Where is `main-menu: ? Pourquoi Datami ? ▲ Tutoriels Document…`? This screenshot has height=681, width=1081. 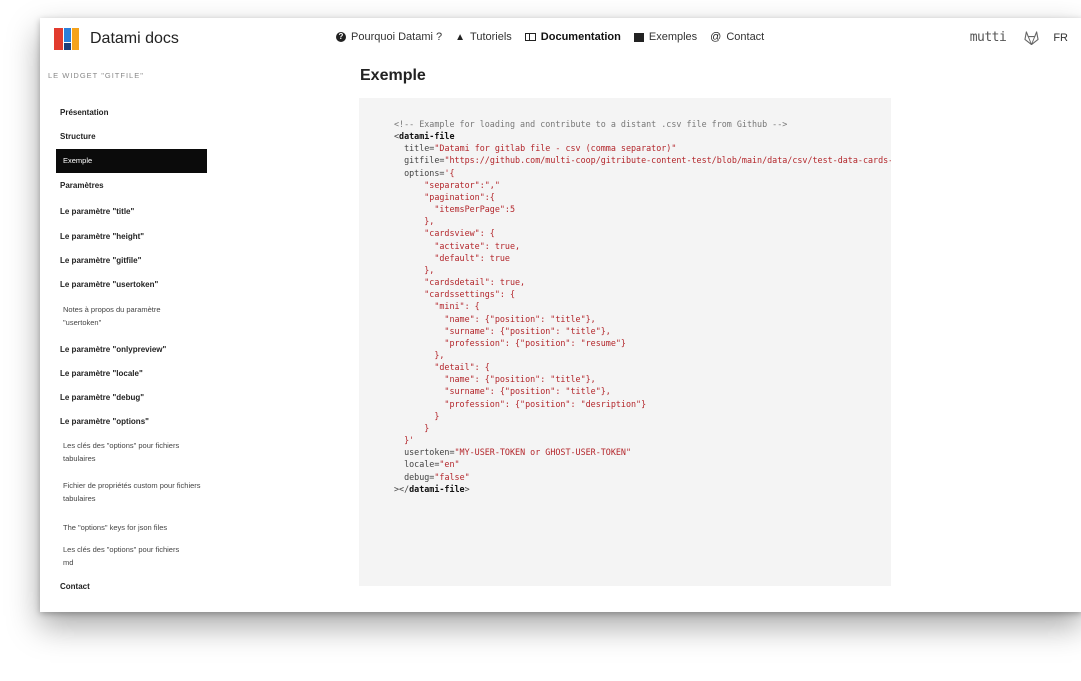 main-menu: ? Pourquoi Datami ? ▲ Tutoriels Document… is located at coordinates (556, 37).